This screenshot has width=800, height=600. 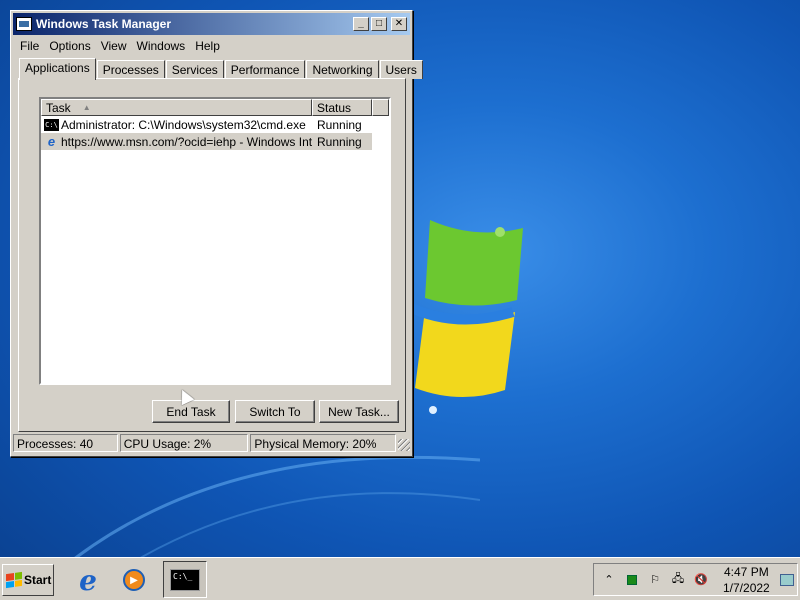 I want to click on start-label: Start, so click(x=38, y=580).